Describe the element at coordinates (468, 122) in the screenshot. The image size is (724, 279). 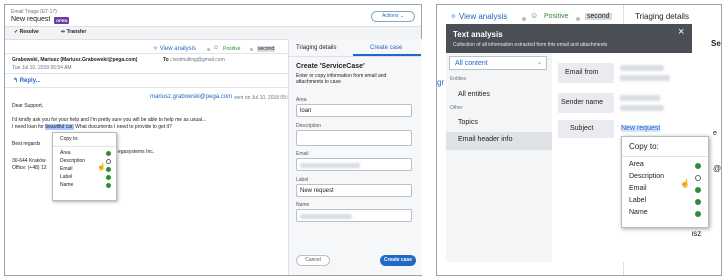
I see `sidebar-item-topics: Topics` at that location.